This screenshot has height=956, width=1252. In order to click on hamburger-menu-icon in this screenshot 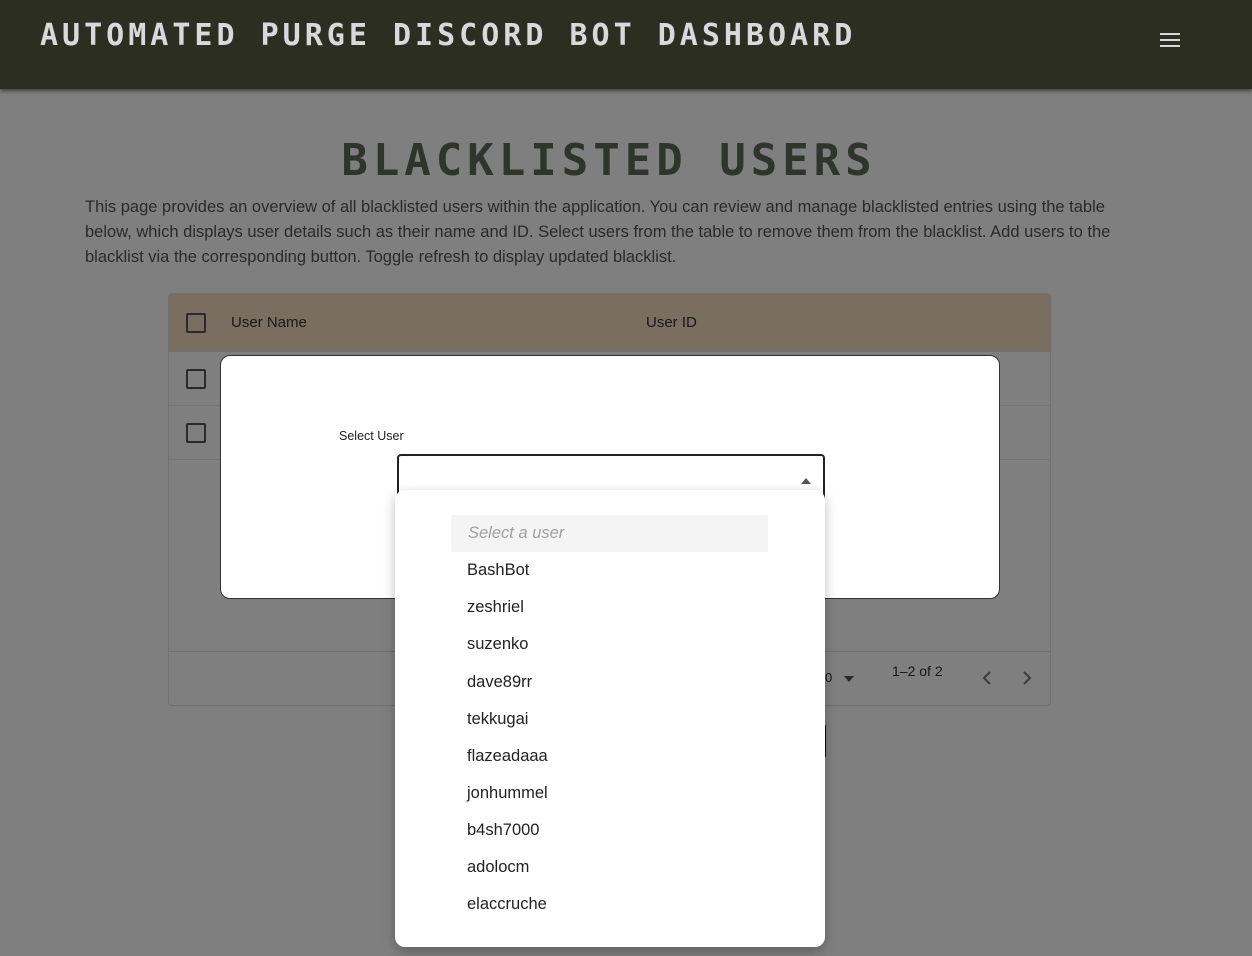, I will do `click(1170, 40)`.